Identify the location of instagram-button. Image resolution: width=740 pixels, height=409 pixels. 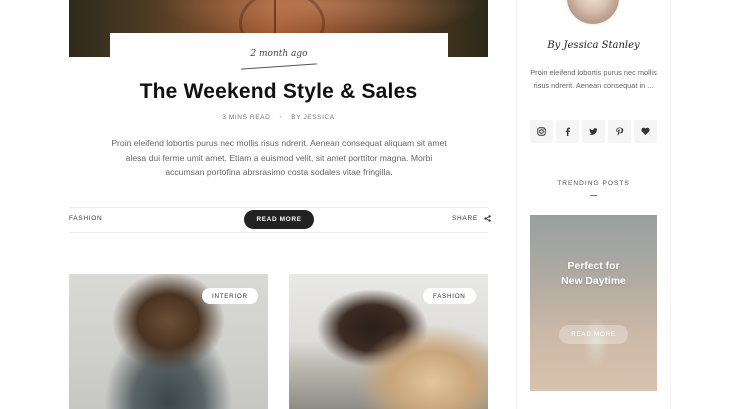
(541, 131).